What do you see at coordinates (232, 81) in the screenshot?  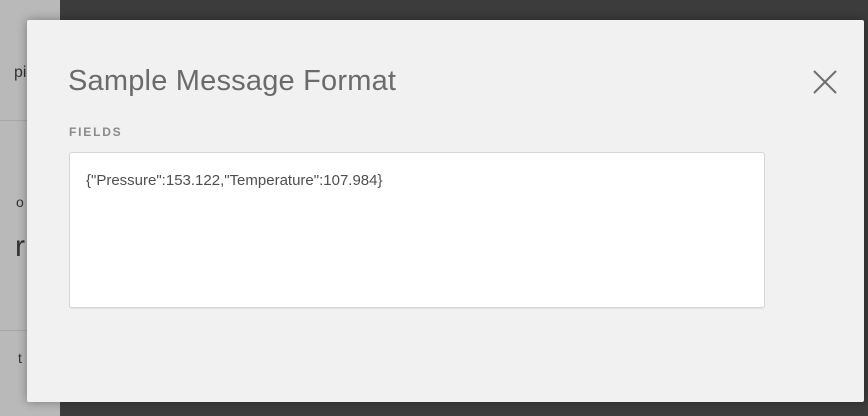 I see `modal-title: Sample Message Format` at bounding box center [232, 81].